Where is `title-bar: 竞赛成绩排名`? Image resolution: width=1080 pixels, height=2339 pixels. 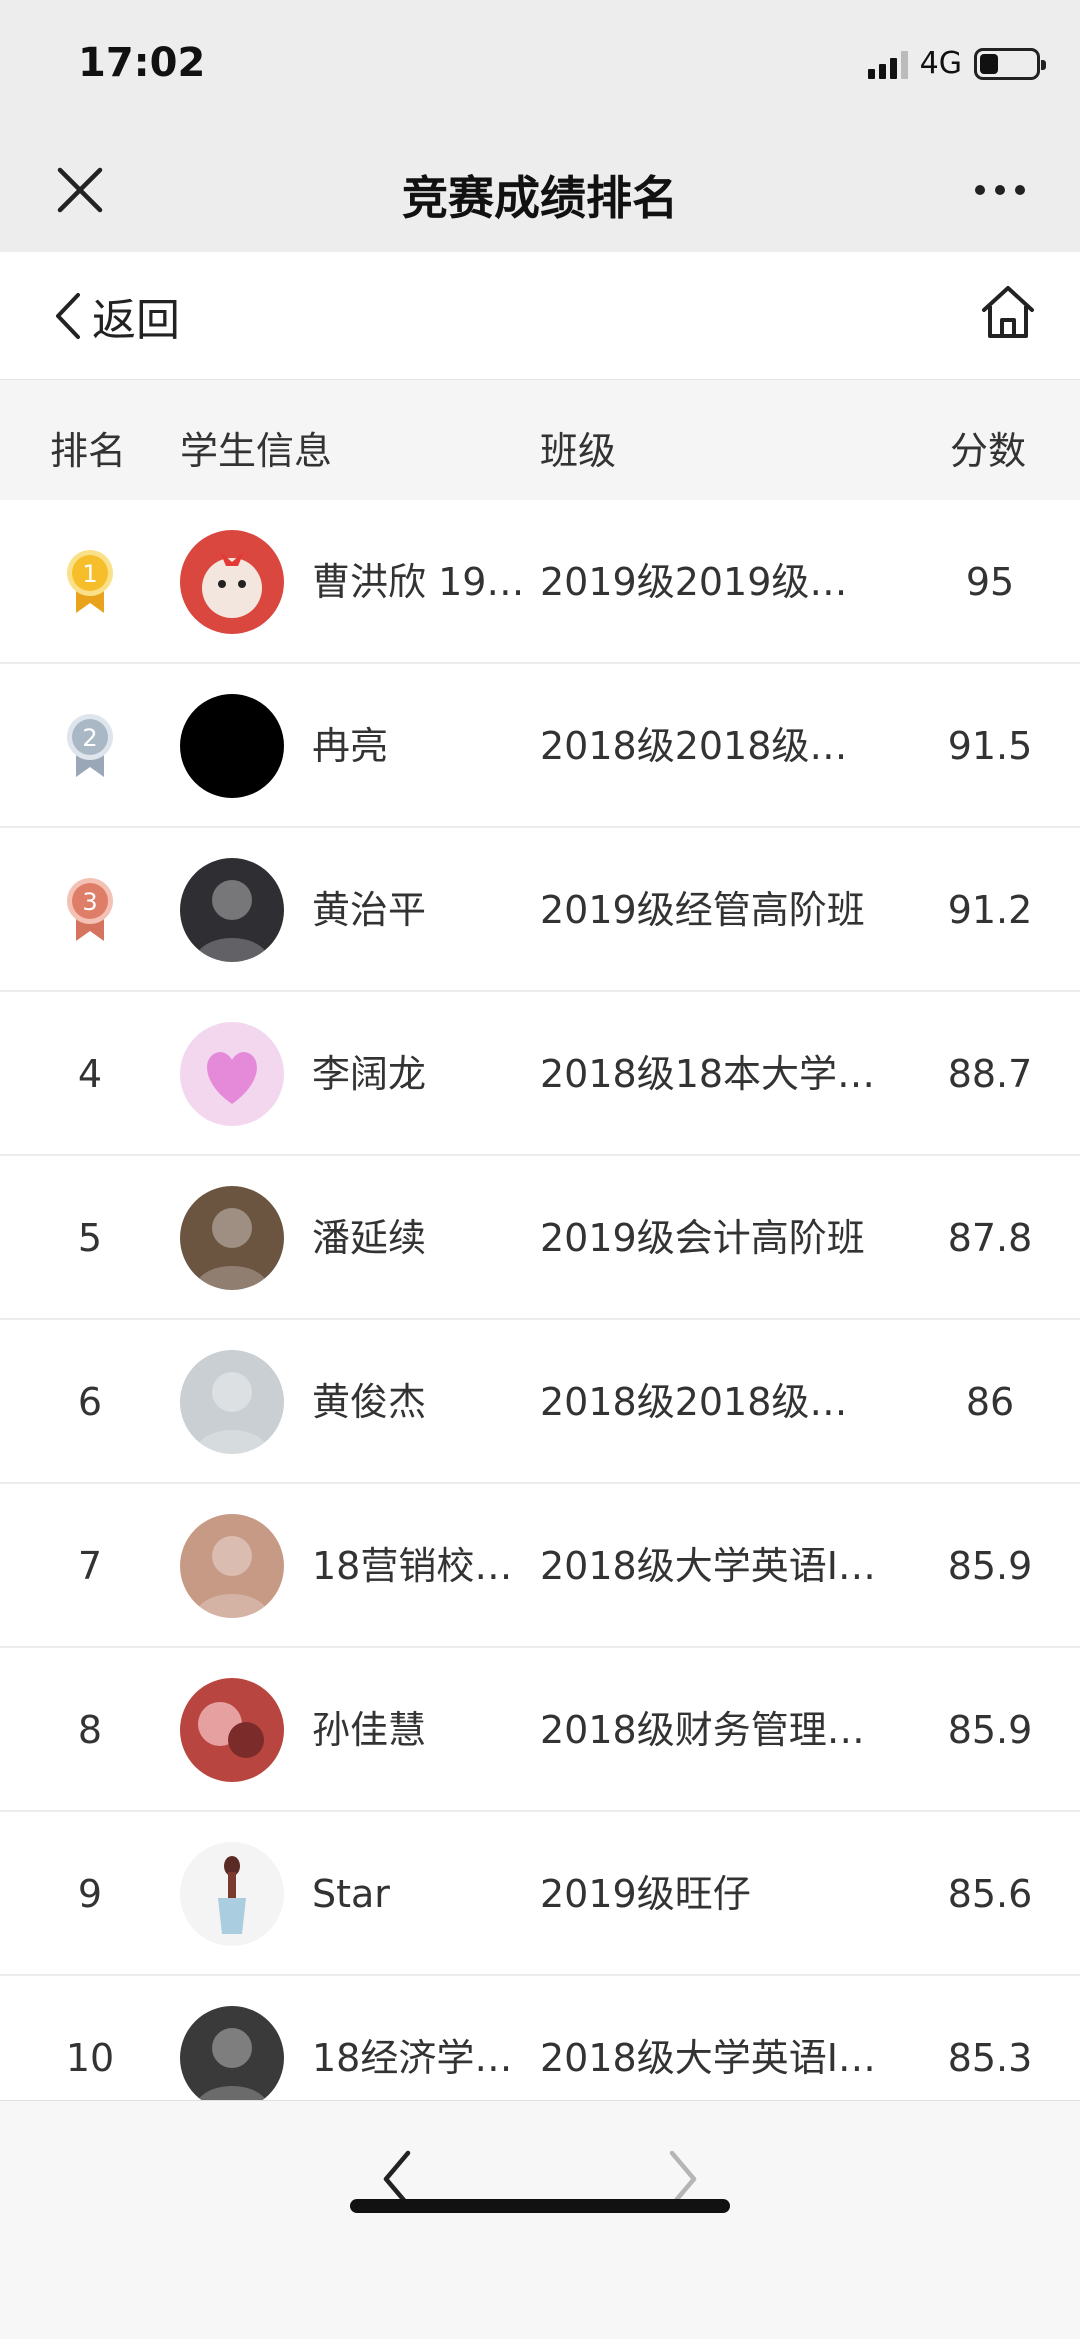
title-bar: 竞赛成绩排名 is located at coordinates (540, 191).